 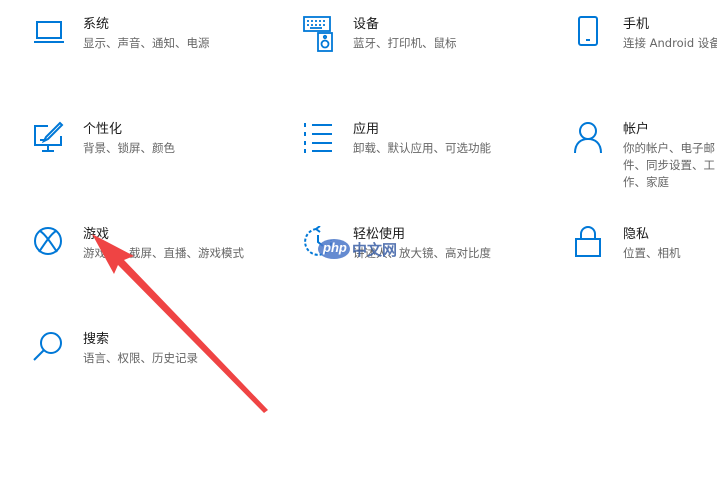 What do you see at coordinates (366, 129) in the screenshot?
I see `tile-title: 应用` at bounding box center [366, 129].